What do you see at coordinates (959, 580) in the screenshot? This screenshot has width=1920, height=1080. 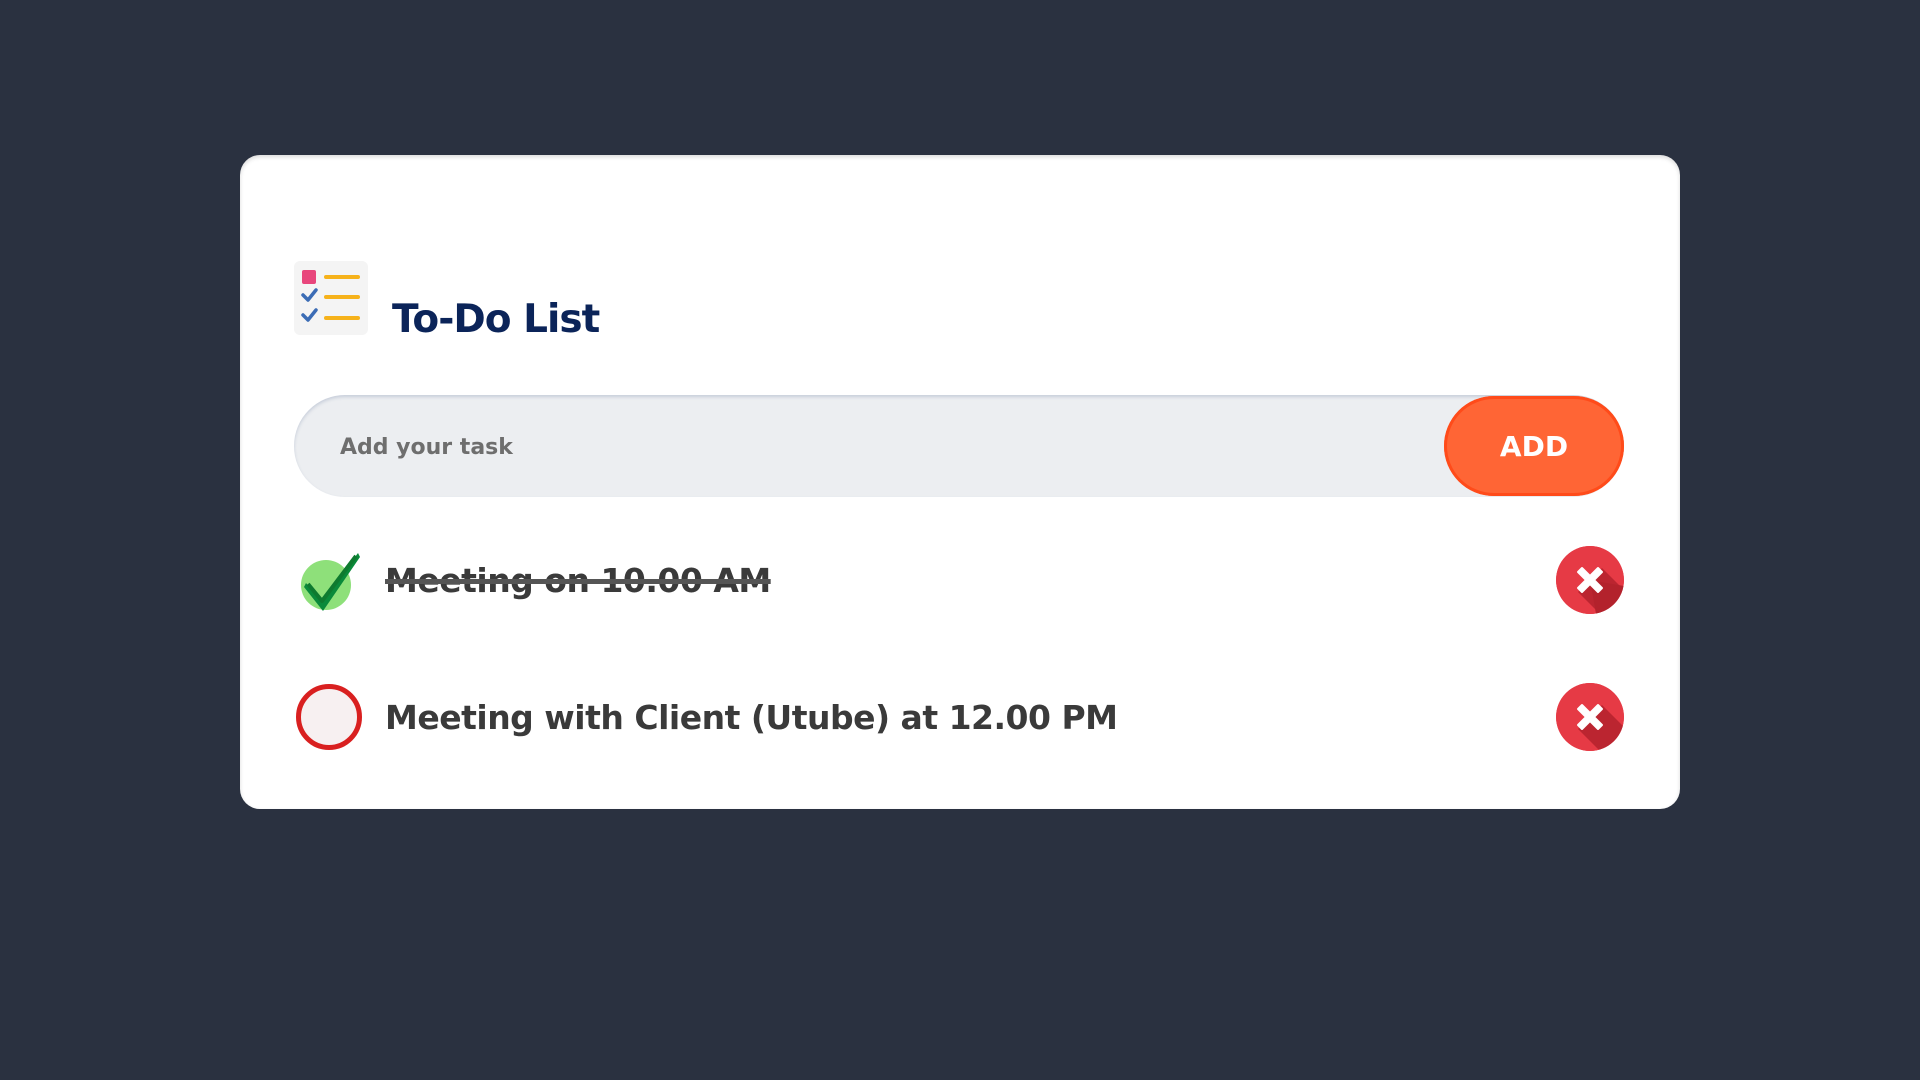 I see `task-item: Meeting on 10.00 AM` at bounding box center [959, 580].